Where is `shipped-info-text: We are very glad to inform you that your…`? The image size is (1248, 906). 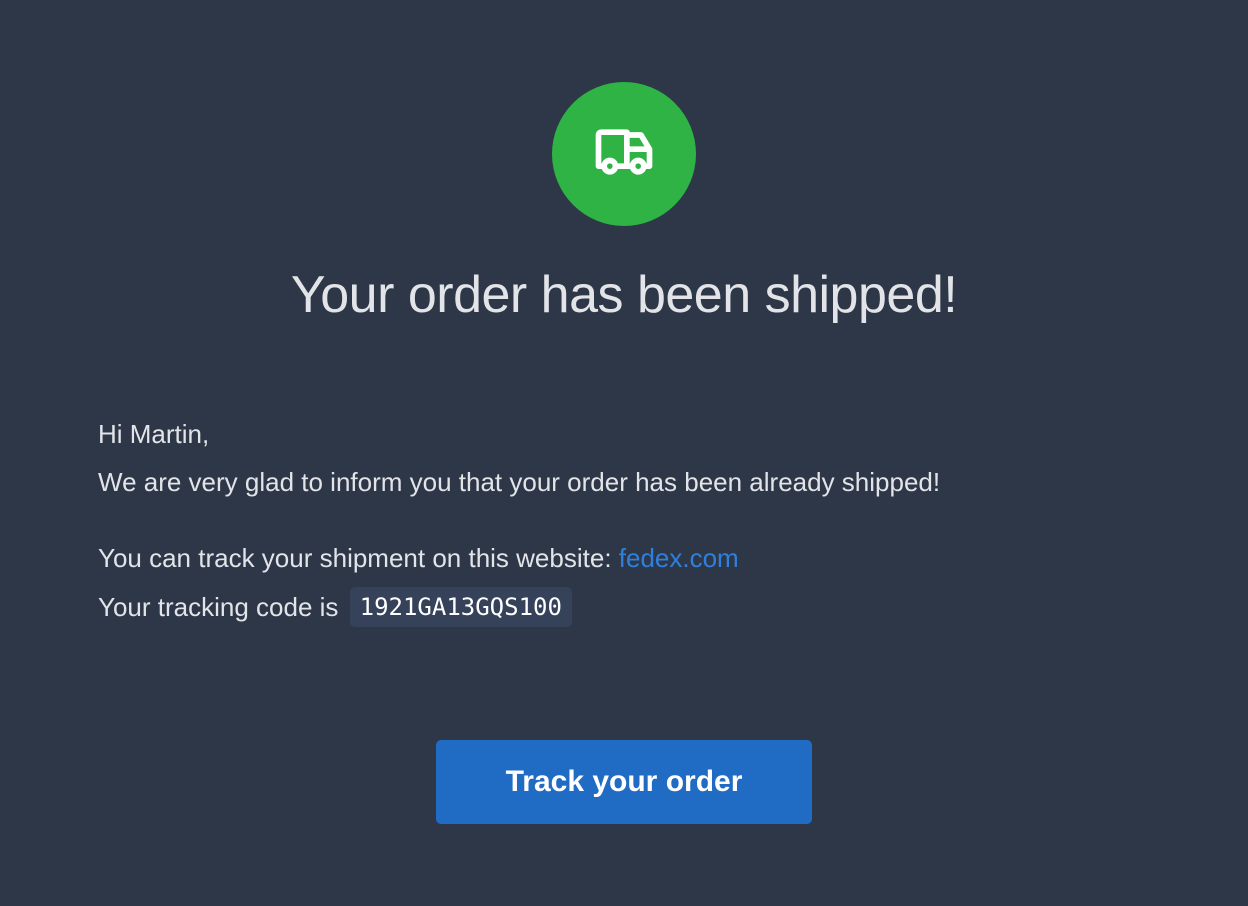
shipped-info-text: We are very glad to inform you that your… is located at coordinates (519, 482).